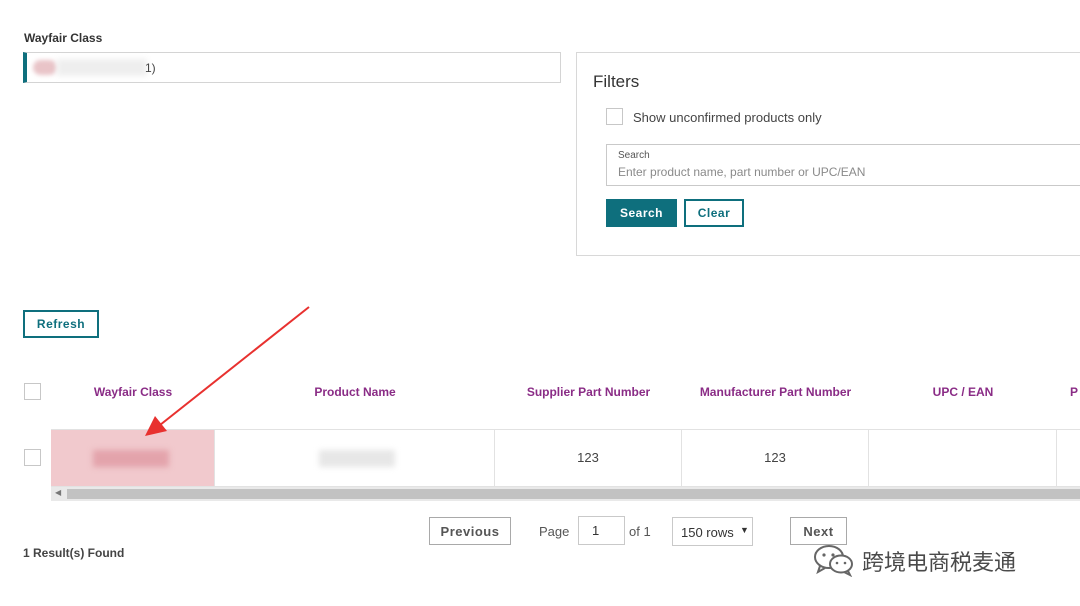 This screenshot has width=1080, height=606. I want to click on cell-manufacturer-part-number: 123, so click(775, 458).